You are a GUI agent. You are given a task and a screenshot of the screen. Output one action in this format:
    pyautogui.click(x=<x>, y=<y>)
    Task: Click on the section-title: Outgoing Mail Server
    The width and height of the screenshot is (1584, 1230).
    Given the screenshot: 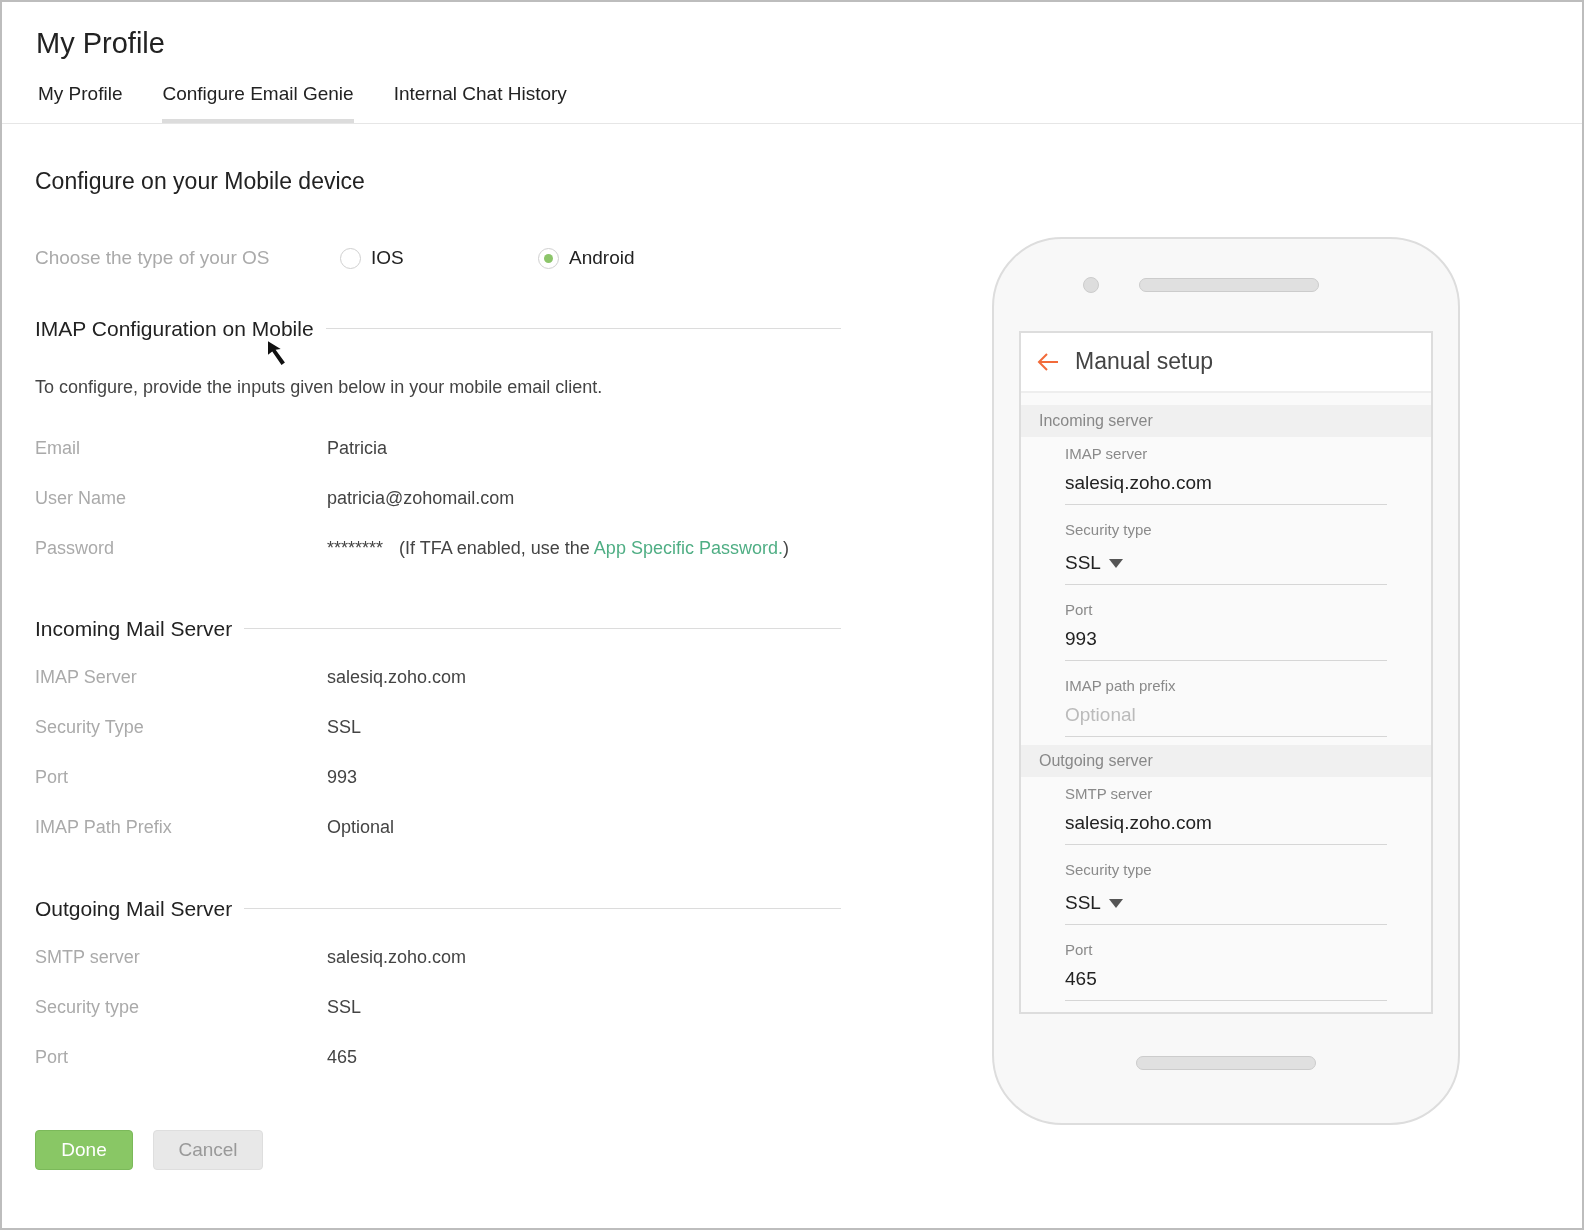 What is the action you would take?
    pyautogui.click(x=134, y=908)
    